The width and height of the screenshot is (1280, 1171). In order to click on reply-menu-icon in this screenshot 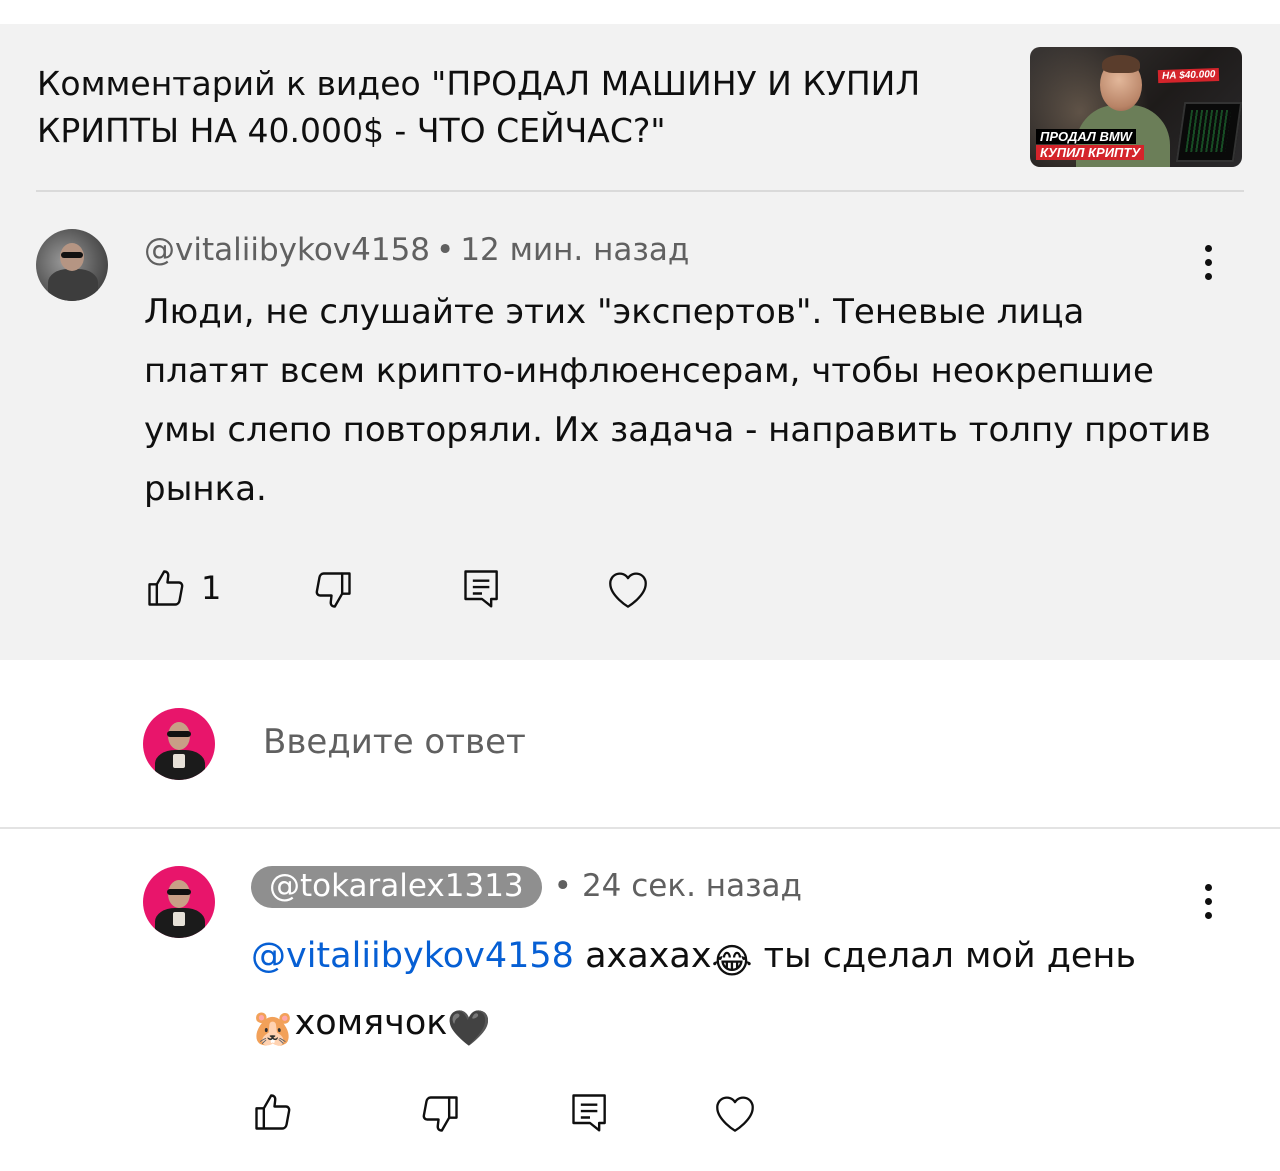, I will do `click(1208, 904)`.